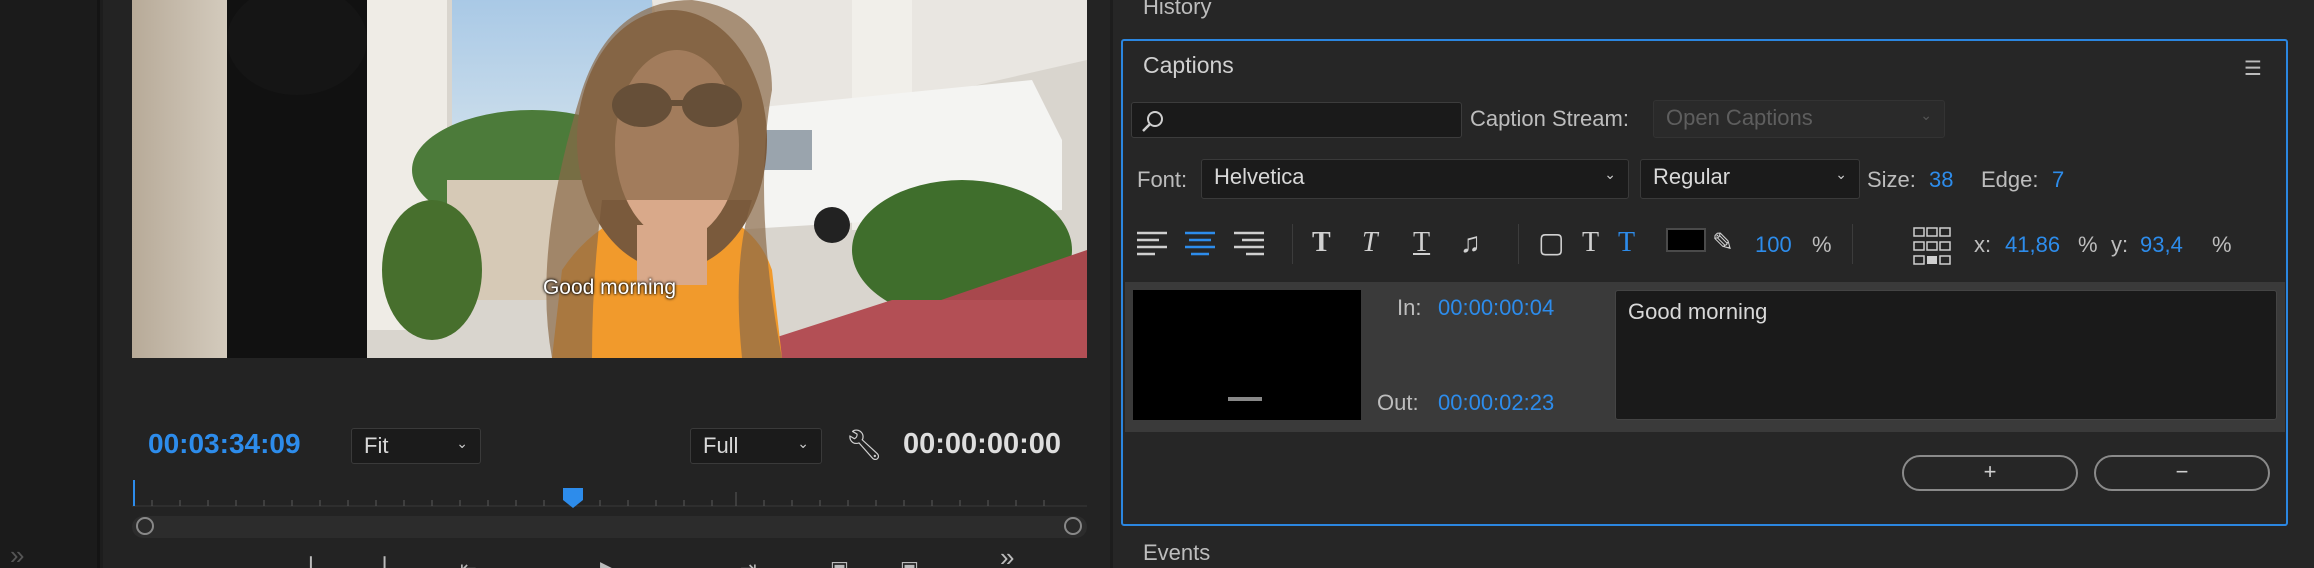 The image size is (2314, 568). Describe the element at coordinates (1152, 243) in the screenshot. I see `align-left-icon` at that location.